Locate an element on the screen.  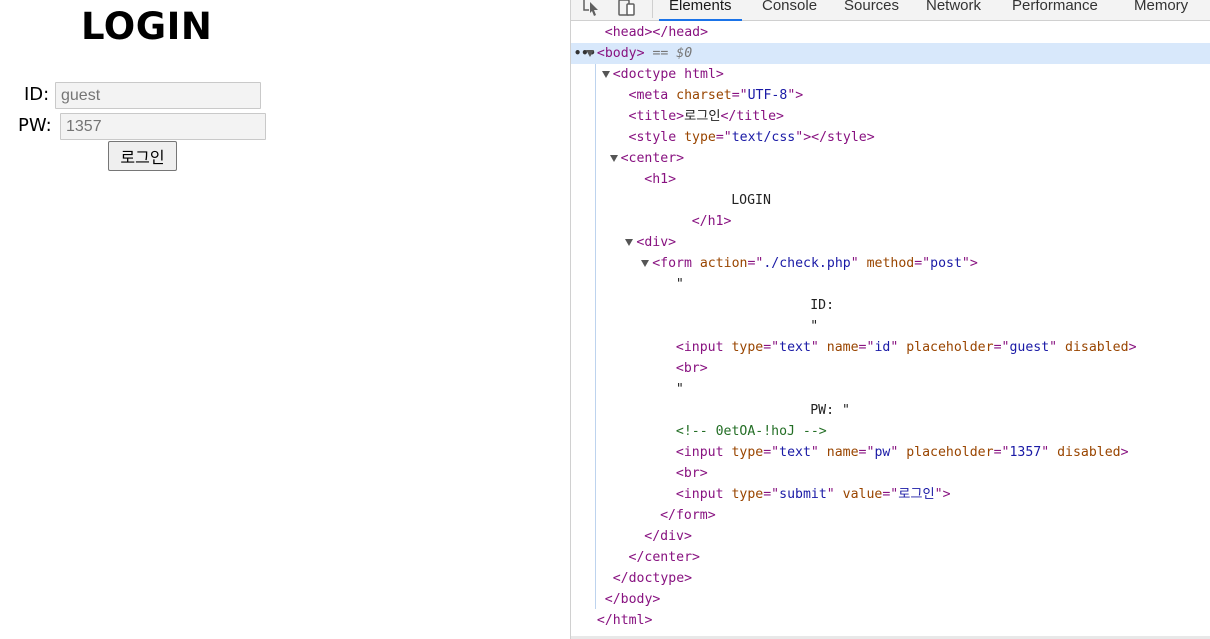
page-title: LOGIN is located at coordinates (147, 26).